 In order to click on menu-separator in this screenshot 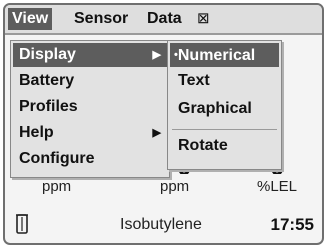, I will do `click(224, 129)`.